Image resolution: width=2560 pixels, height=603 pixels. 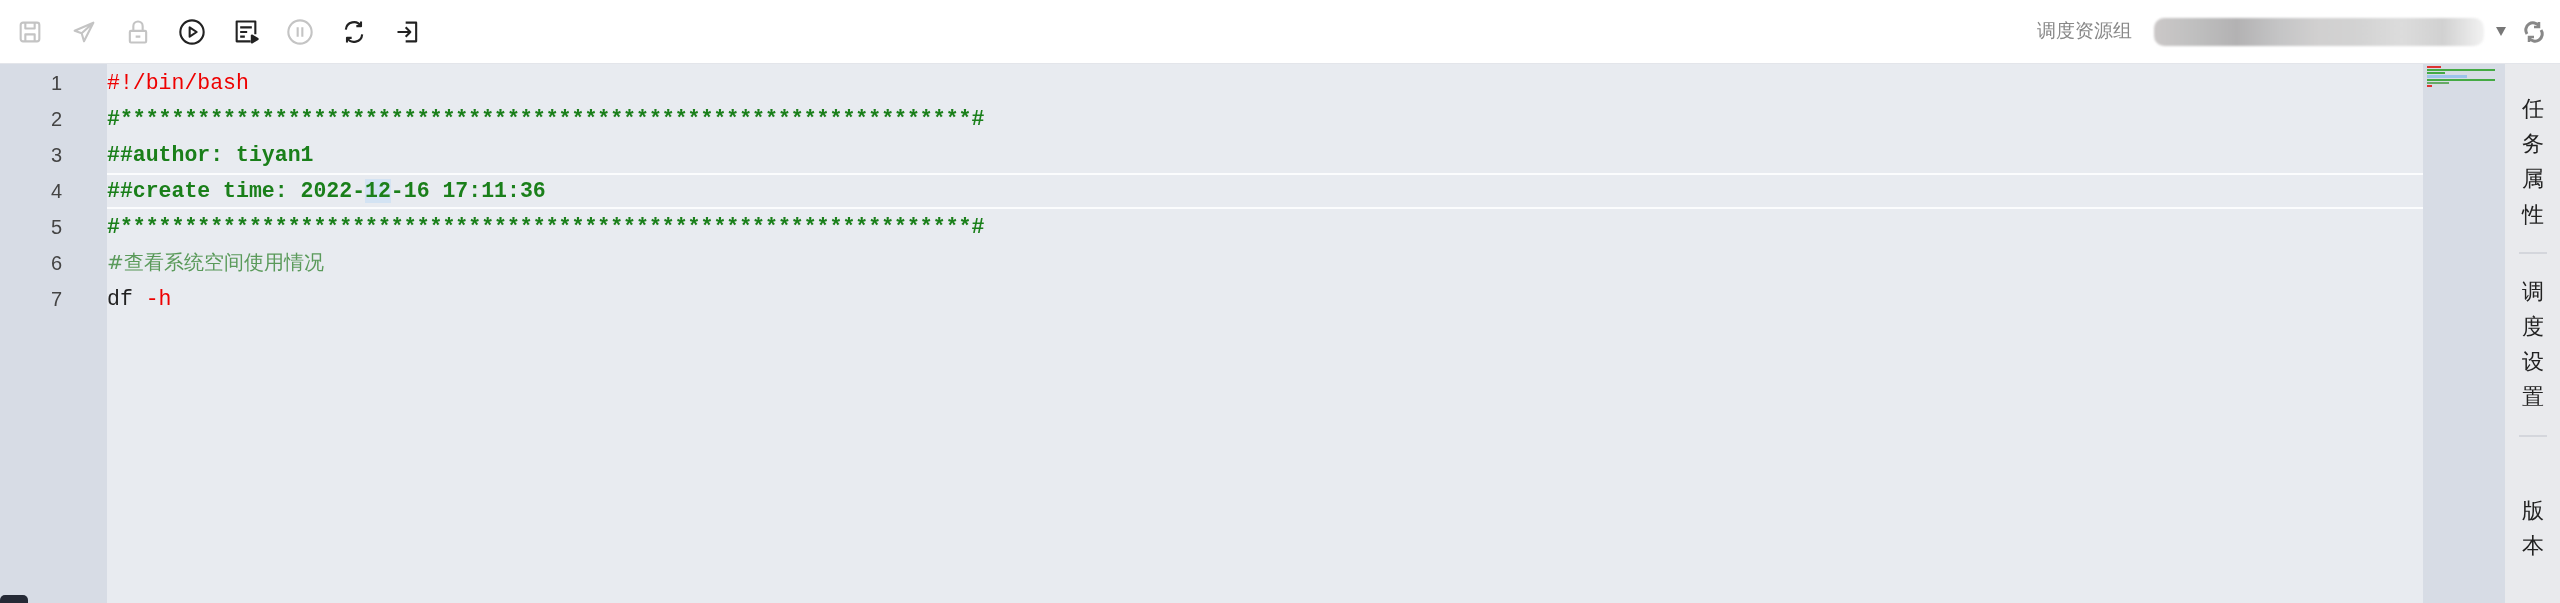 What do you see at coordinates (56, 155) in the screenshot?
I see `line-number: 3` at bounding box center [56, 155].